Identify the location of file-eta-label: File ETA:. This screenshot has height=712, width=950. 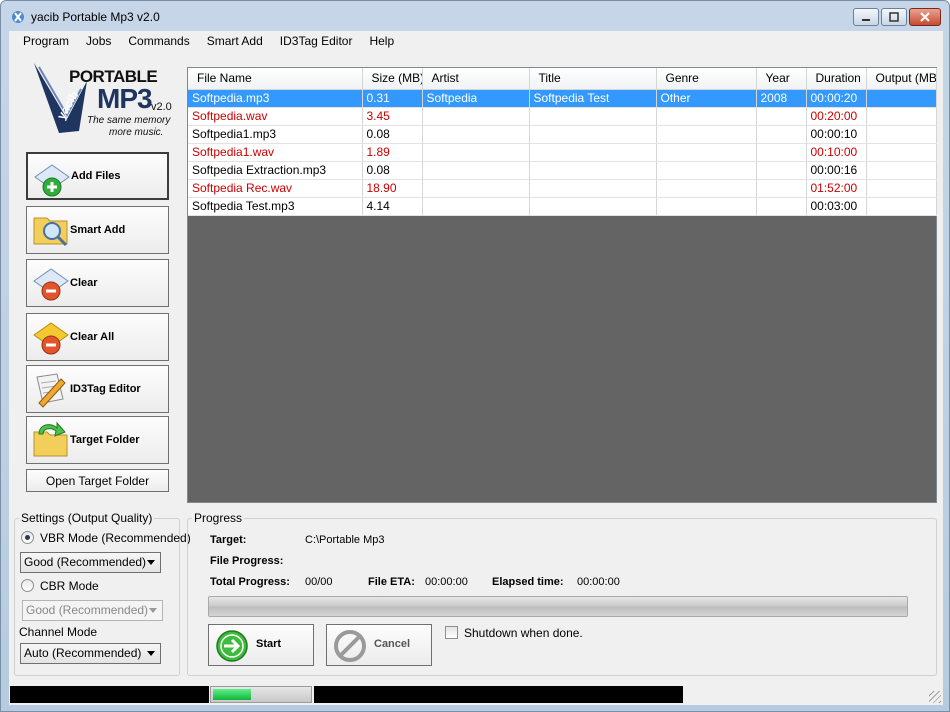
(391, 582).